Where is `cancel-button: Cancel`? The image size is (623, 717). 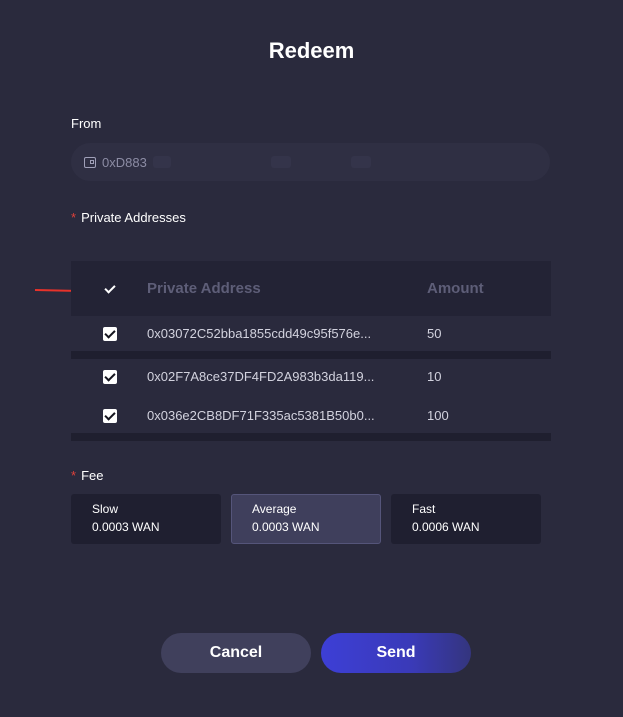 cancel-button: Cancel is located at coordinates (236, 653).